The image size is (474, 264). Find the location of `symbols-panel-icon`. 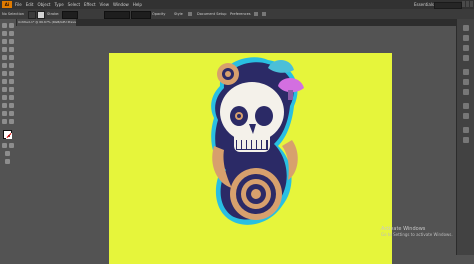

symbols-panel-icon is located at coordinates (466, 58).